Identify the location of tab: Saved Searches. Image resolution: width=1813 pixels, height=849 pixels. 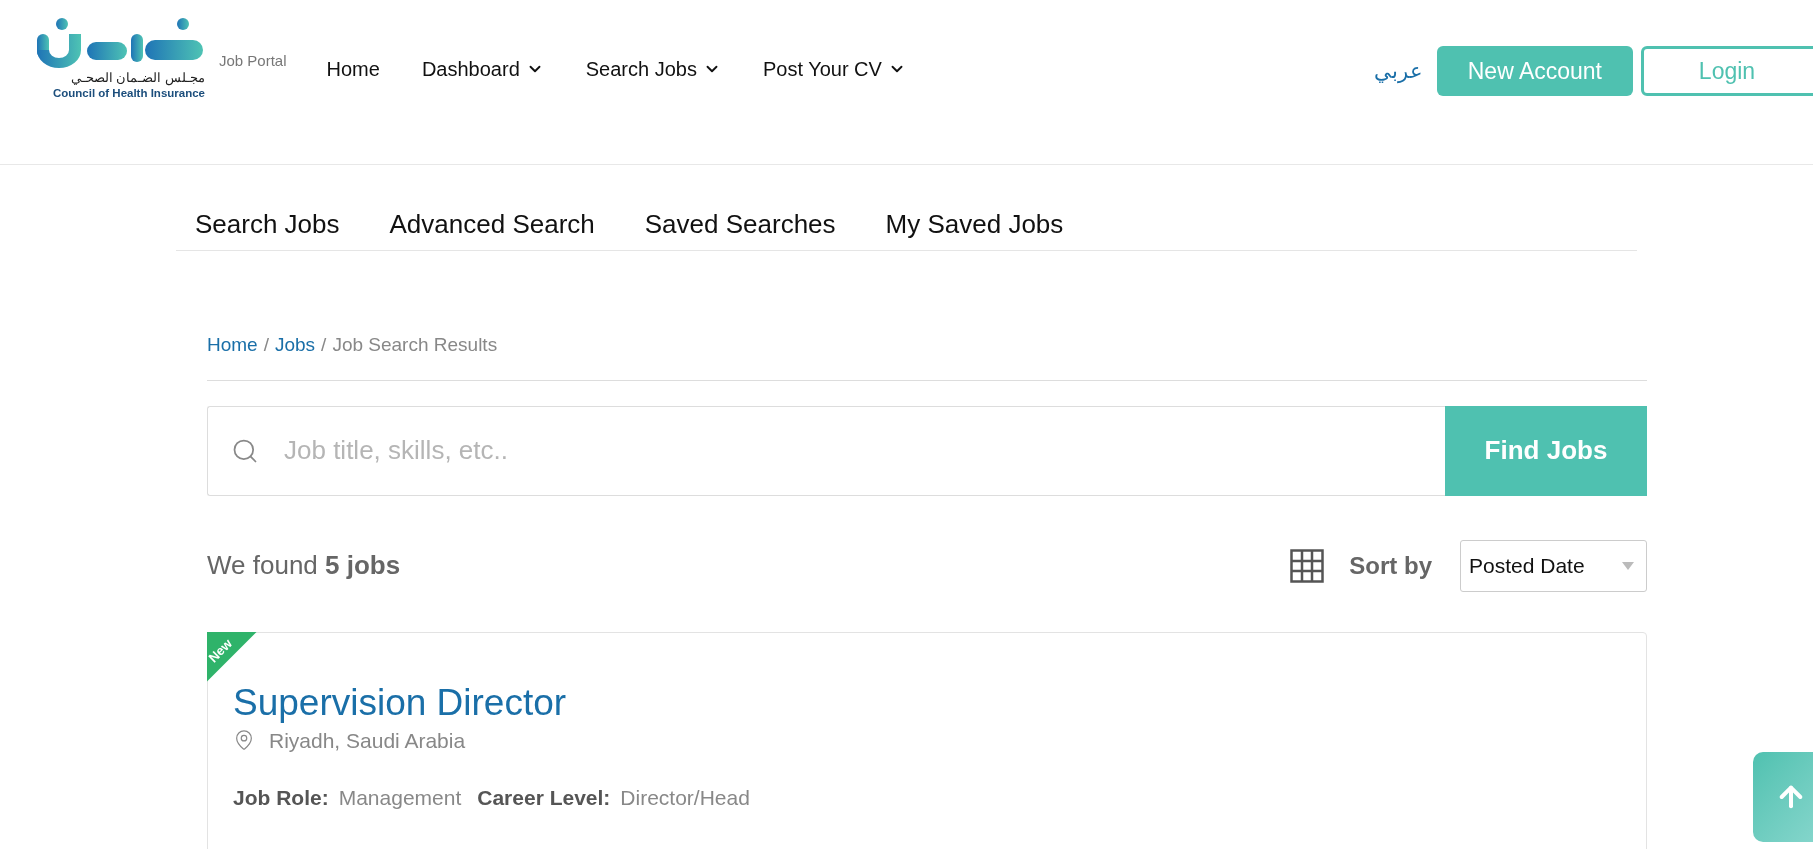
(740, 224).